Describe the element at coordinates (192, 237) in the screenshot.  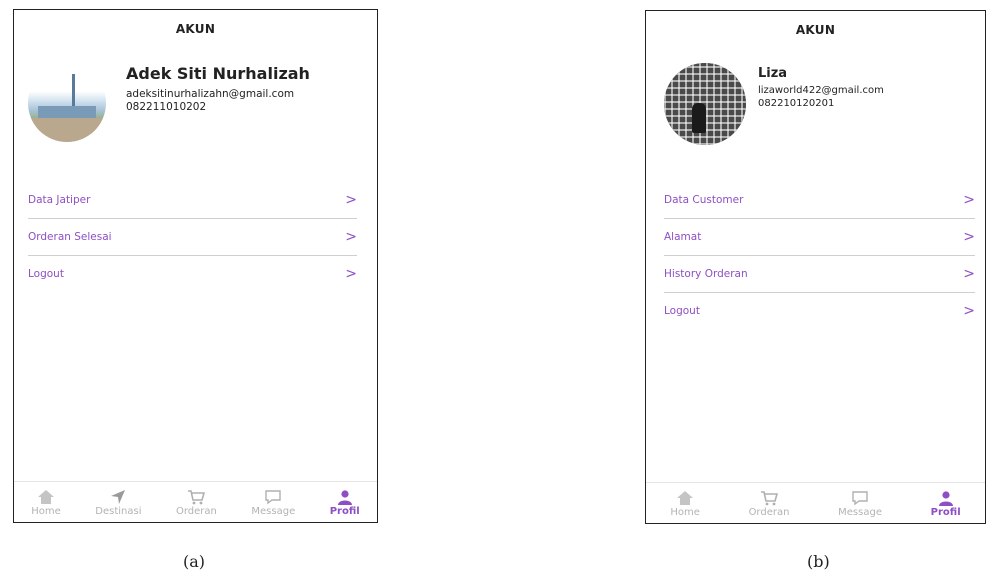
I see `menu-item-orderan-selesai: Orderan Selesai >` at that location.